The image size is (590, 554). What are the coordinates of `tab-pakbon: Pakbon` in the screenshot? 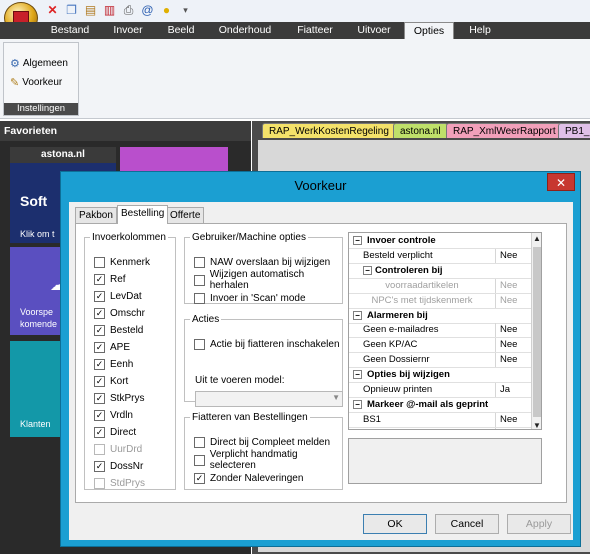 It's located at (96, 215).